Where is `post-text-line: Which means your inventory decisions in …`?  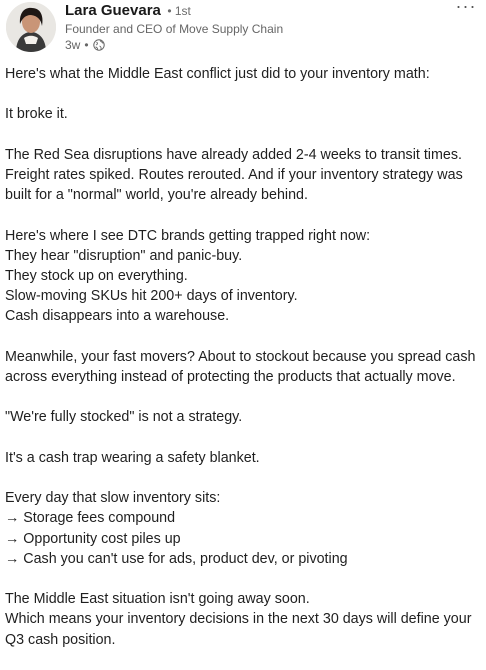 post-text-line: Which means your inventory decisions in … is located at coordinates (238, 619).